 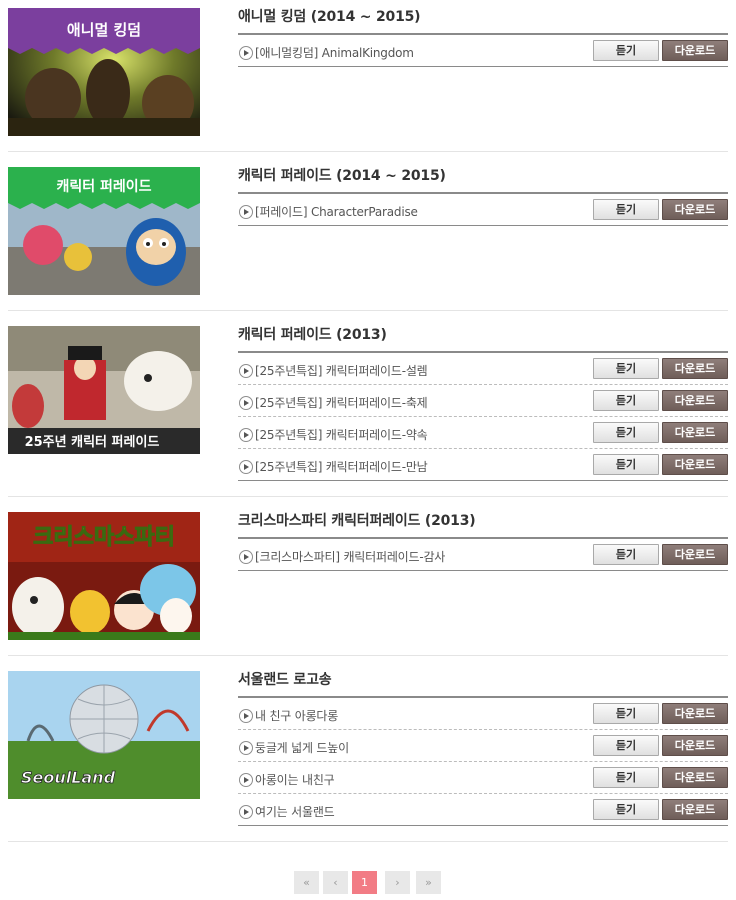 I want to click on album-thumbnail: 애니멀 킹덤, so click(x=104, y=72).